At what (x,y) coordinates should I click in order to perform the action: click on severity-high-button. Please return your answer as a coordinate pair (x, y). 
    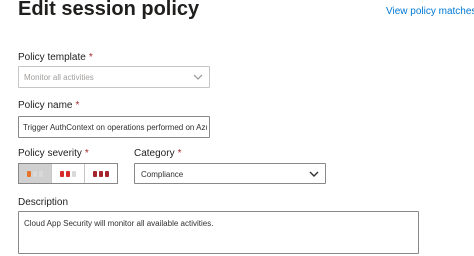
    Looking at the image, I should click on (101, 173).